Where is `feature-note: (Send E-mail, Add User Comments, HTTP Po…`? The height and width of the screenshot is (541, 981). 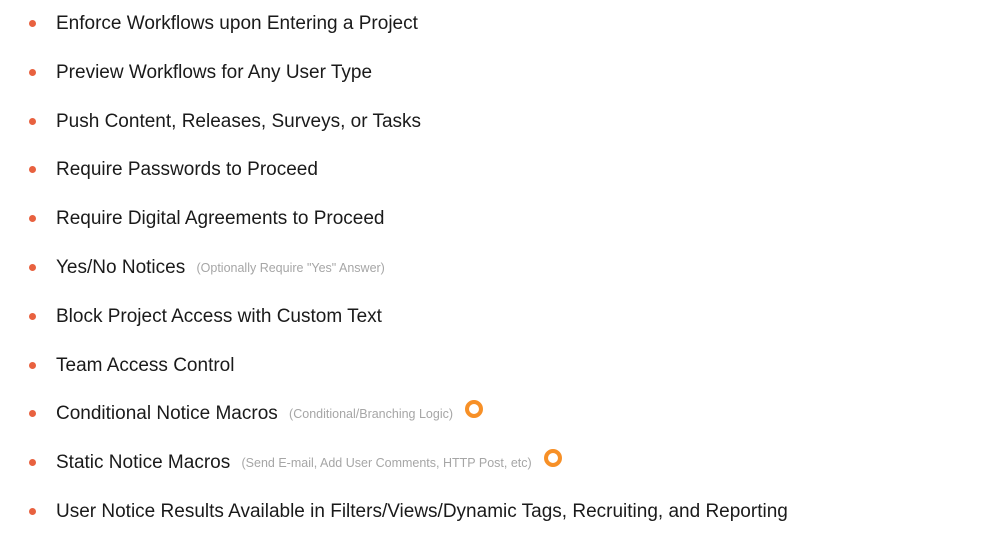 feature-note: (Send E-mail, Add User Comments, HTTP Po… is located at coordinates (386, 463).